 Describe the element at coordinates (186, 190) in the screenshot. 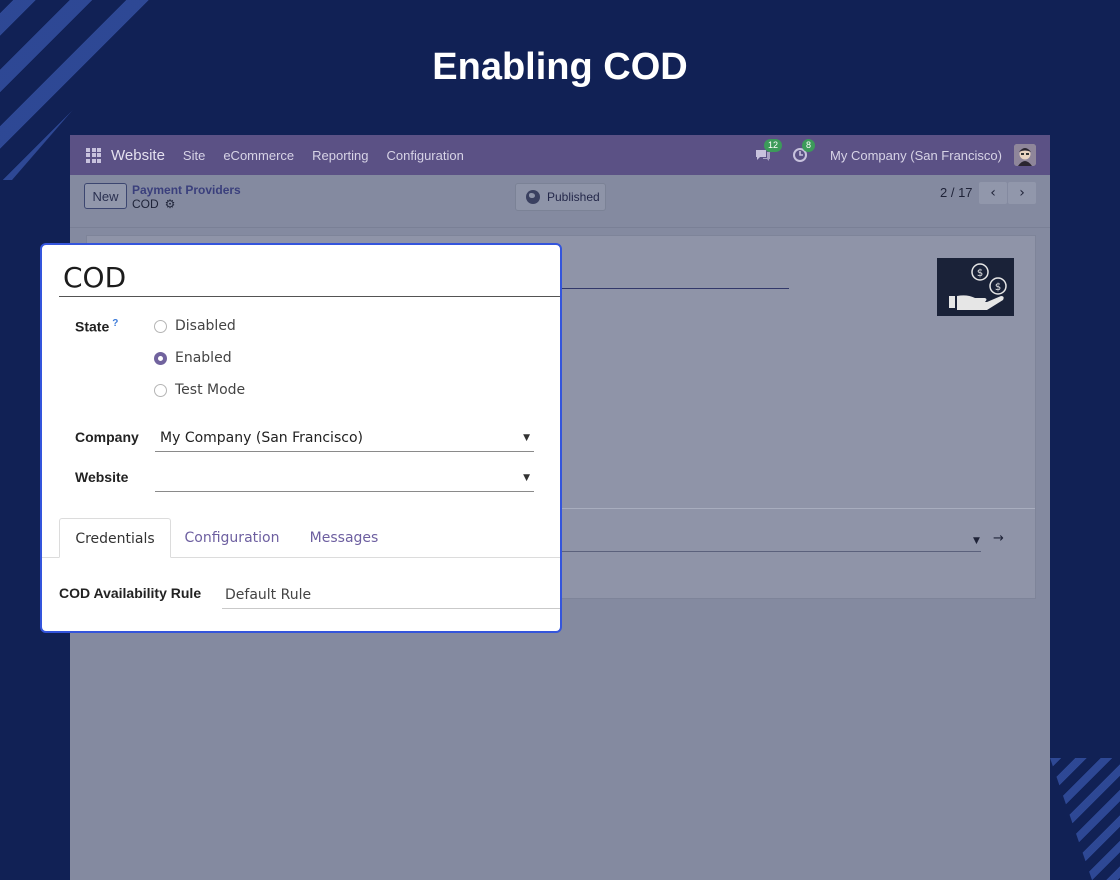

I see `breadcrumb-parent: Payment Providers` at that location.